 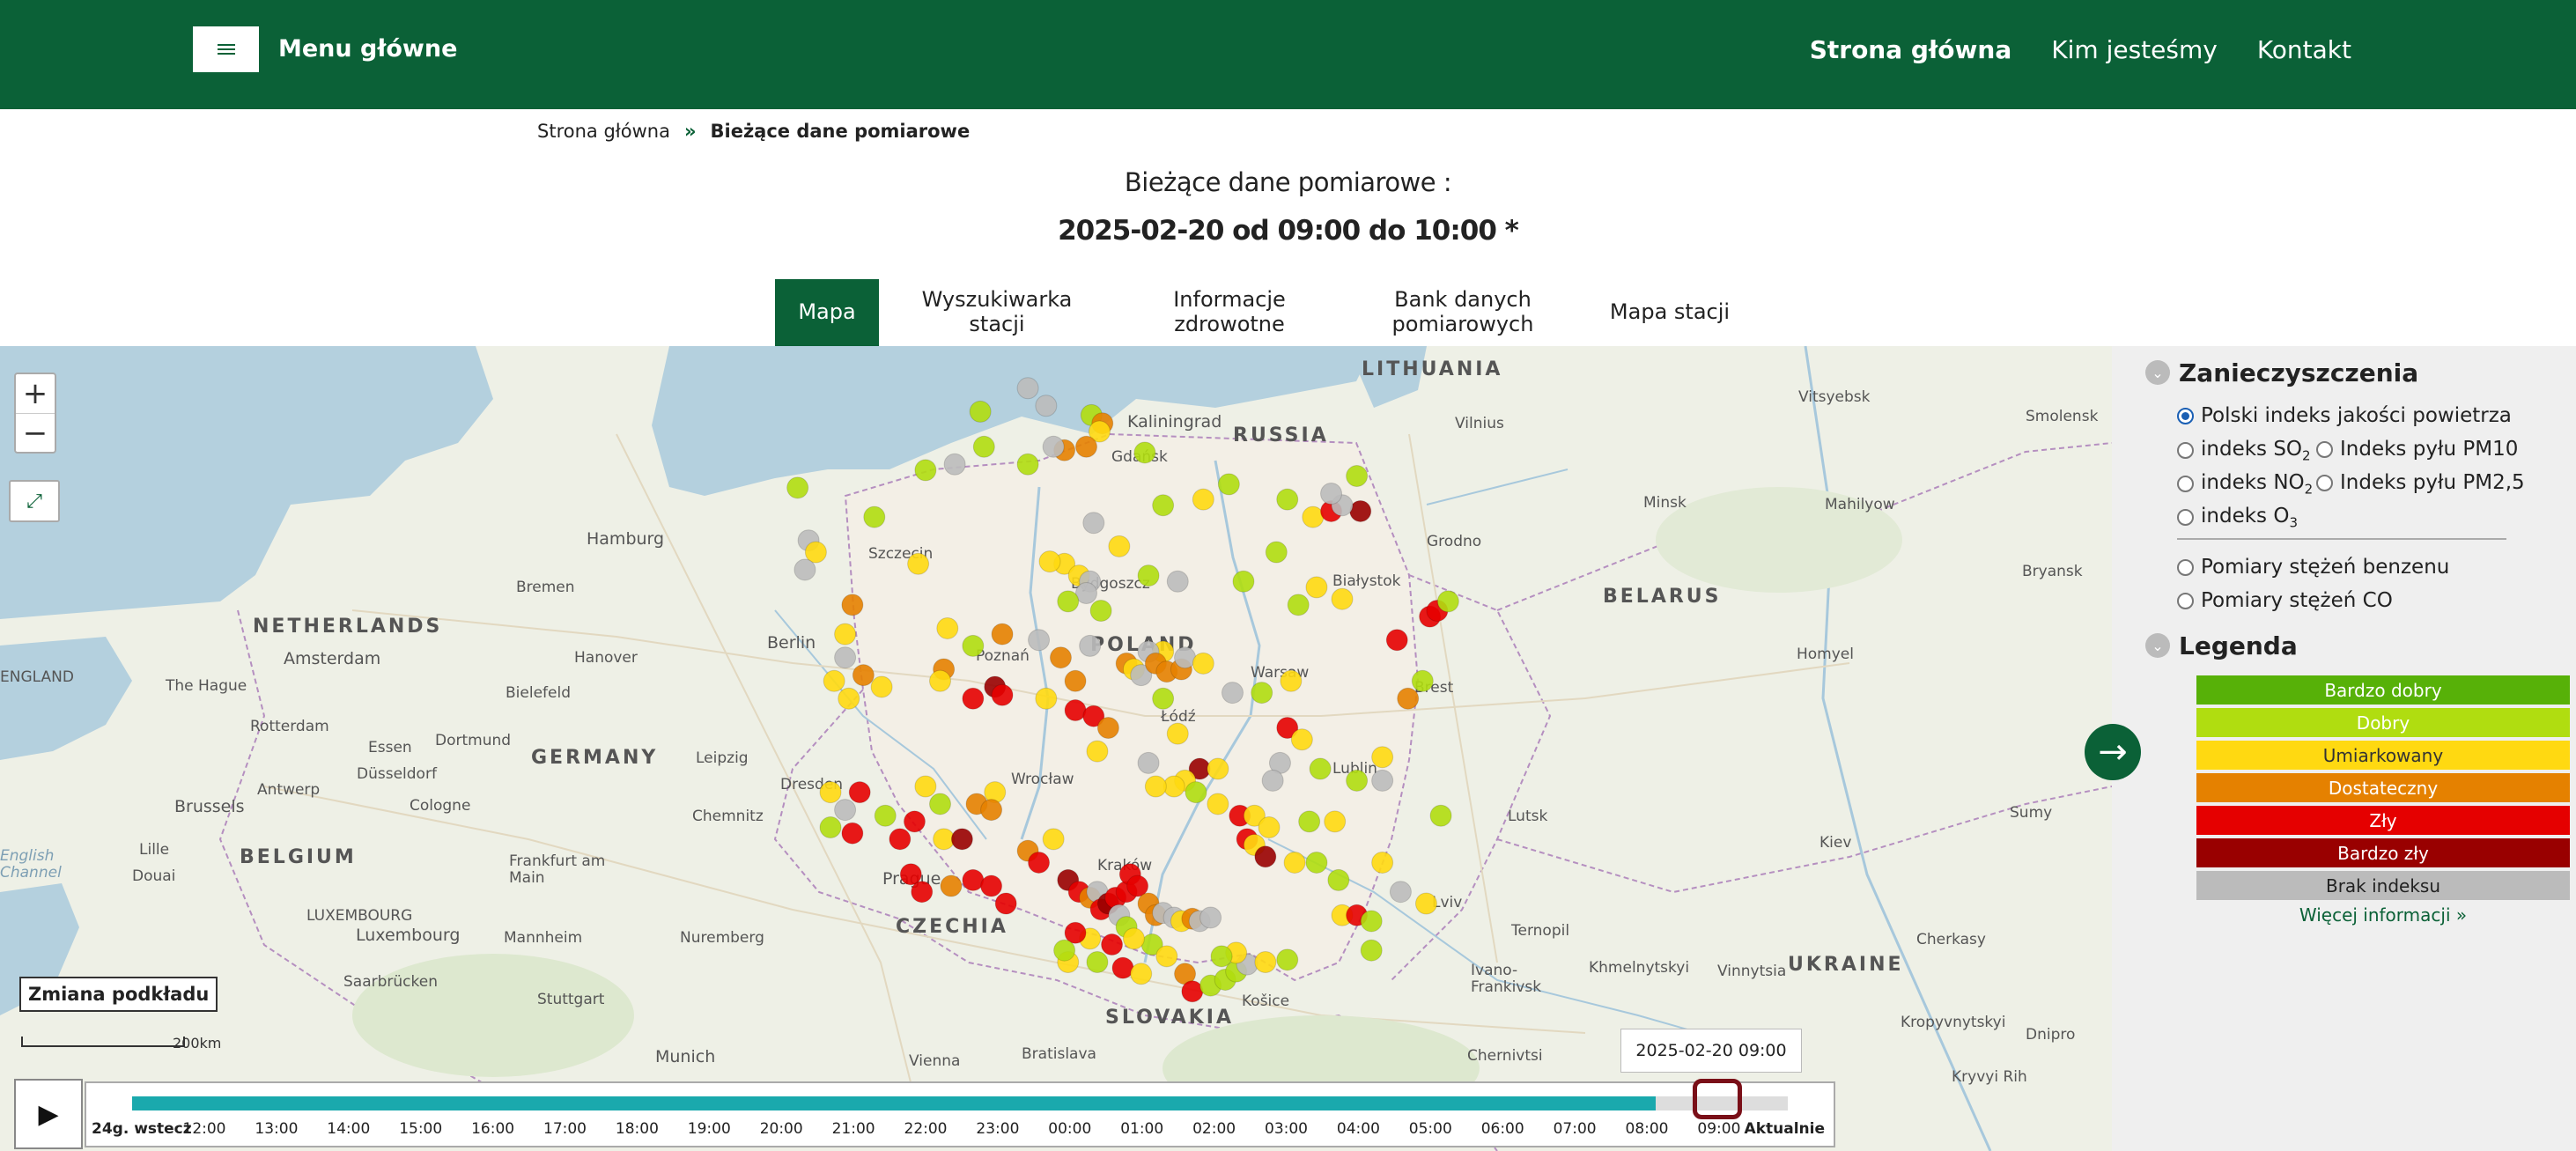 What do you see at coordinates (48, 1114) in the screenshot?
I see `play-button: ▶` at bounding box center [48, 1114].